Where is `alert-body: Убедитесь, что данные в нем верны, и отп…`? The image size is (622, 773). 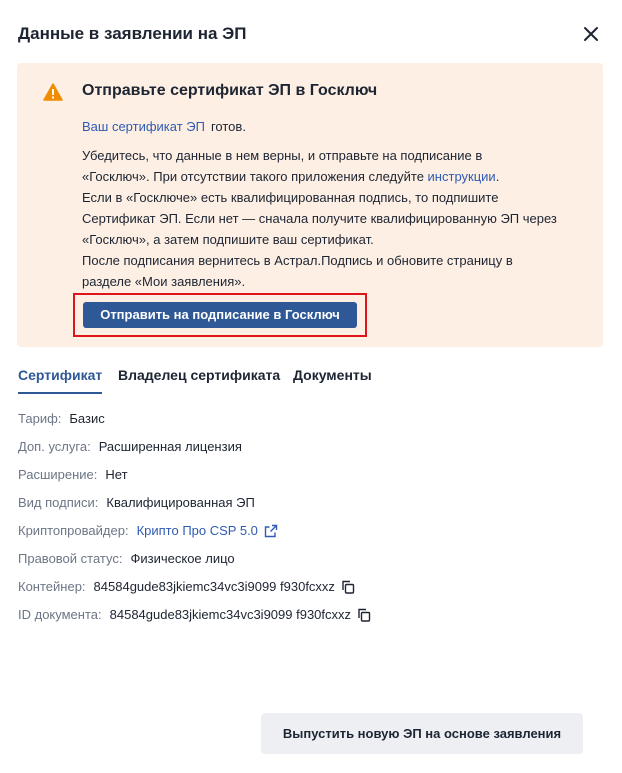
alert-body: Убедитесь, что данные в нем верны, и отп… is located at coordinates (322, 218).